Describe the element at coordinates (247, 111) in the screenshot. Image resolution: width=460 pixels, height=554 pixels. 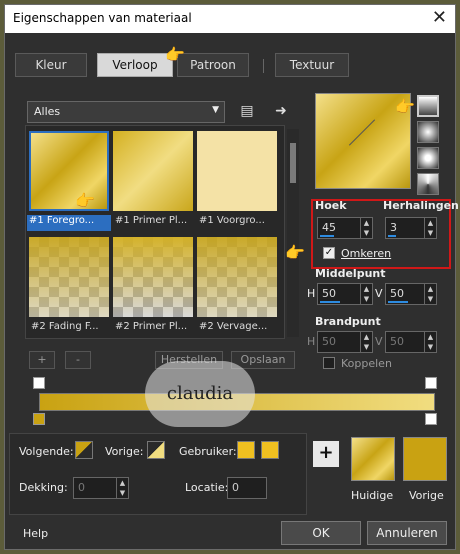
I see `list-view-icon: ▤` at that location.